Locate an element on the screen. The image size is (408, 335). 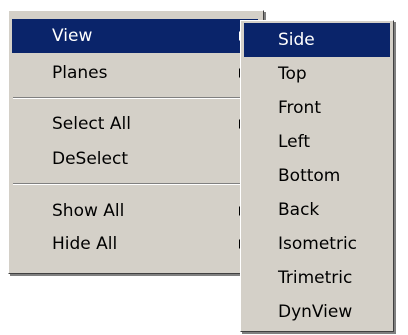
submenu-item-label: Trimetric is located at coordinates (315, 278).